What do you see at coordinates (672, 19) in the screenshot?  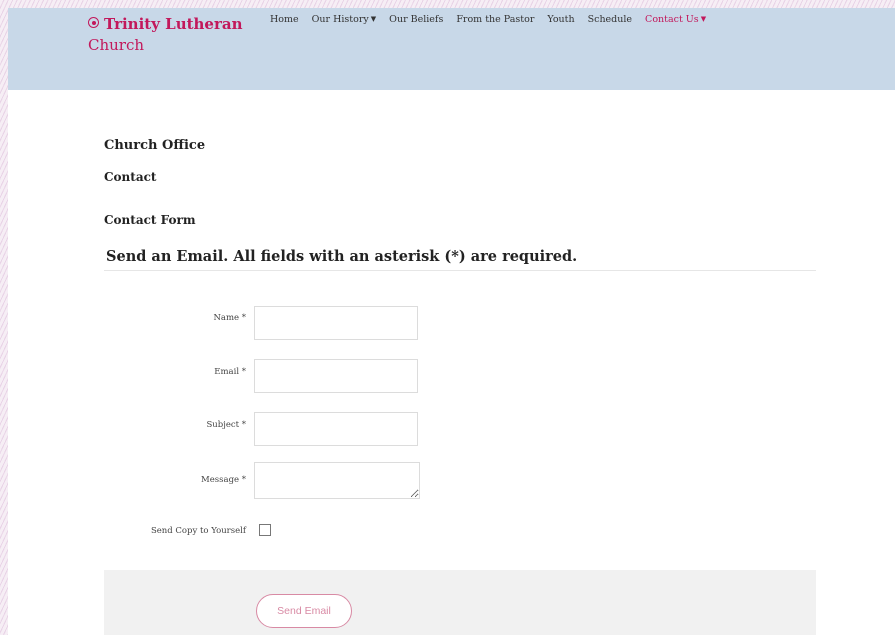 I see `nav-label-contact-us: Contact Us` at bounding box center [672, 19].